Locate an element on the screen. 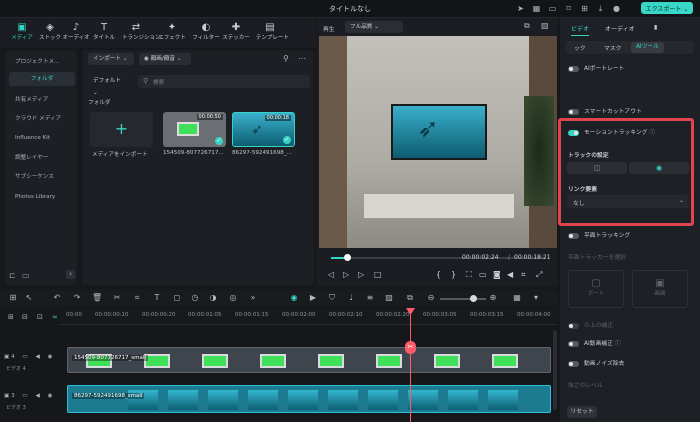 The image size is (700, 422). motion-tracking-row: モーショントラッキング ⓘ is located at coordinates (611, 131).